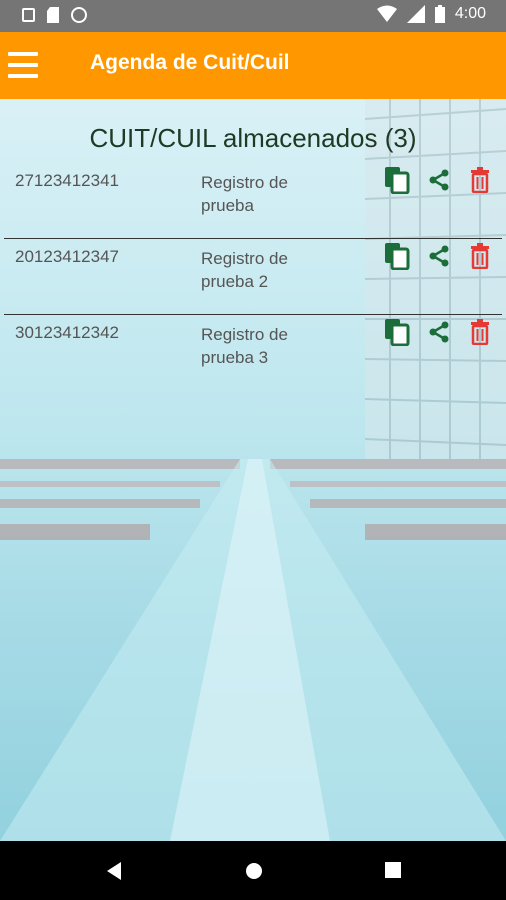  What do you see at coordinates (393, 870) in the screenshot?
I see `recents-icon` at bounding box center [393, 870].